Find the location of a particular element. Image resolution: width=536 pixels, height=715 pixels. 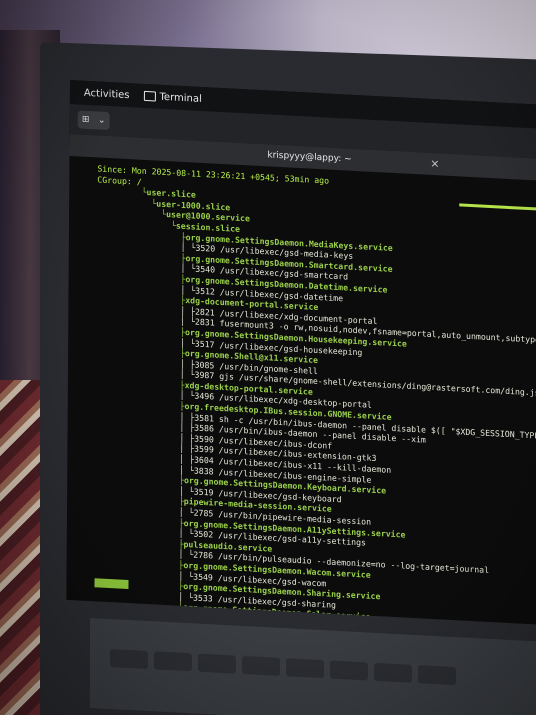

terminal-icon is located at coordinates (149, 96).